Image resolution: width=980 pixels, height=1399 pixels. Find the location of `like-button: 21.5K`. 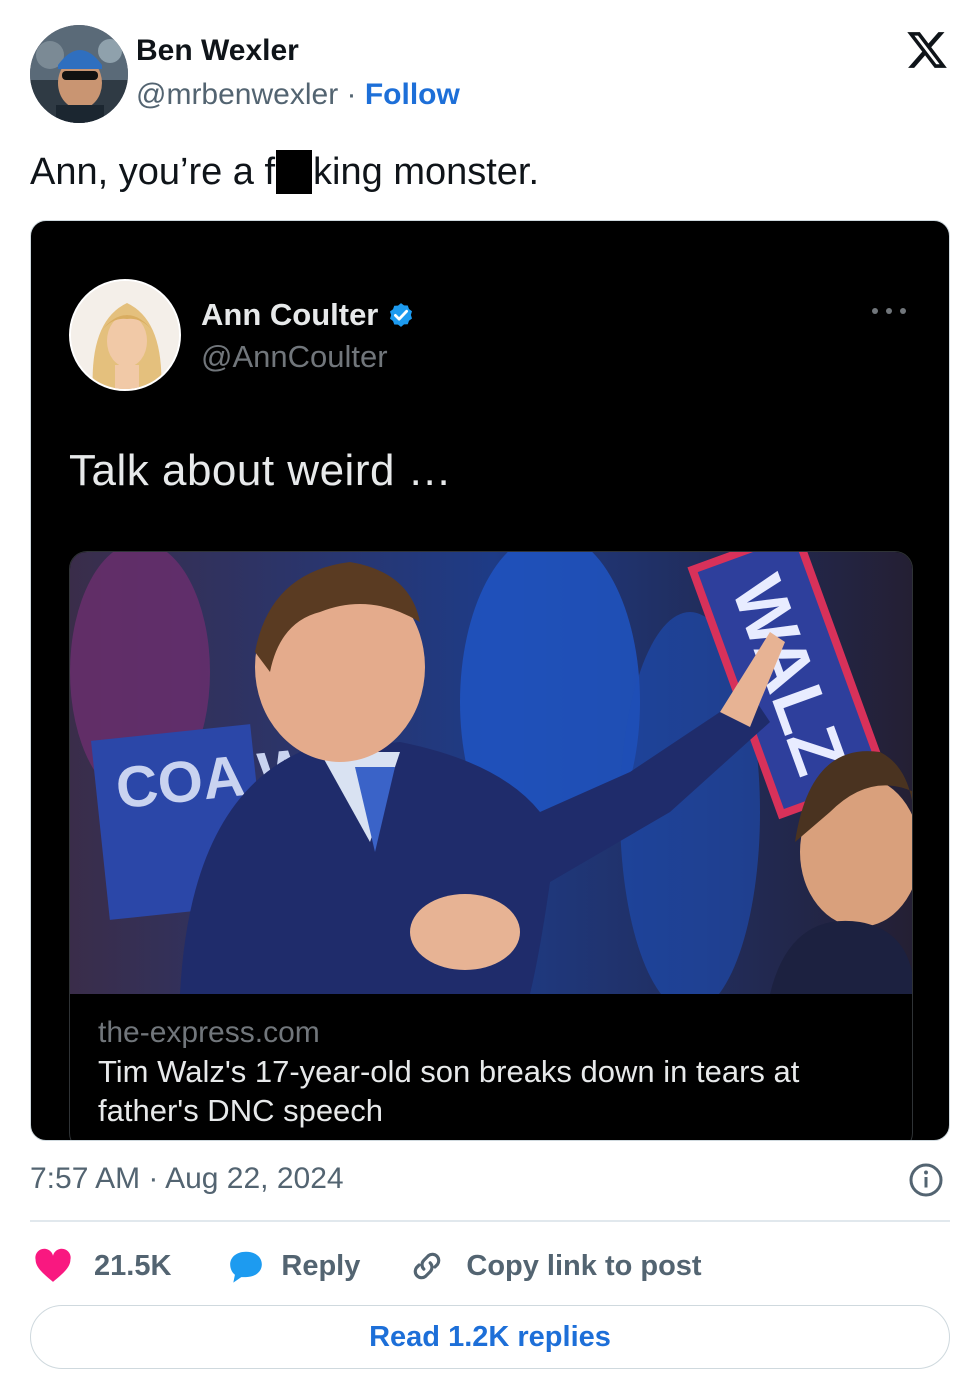

like-button: 21.5K is located at coordinates (102, 1266).